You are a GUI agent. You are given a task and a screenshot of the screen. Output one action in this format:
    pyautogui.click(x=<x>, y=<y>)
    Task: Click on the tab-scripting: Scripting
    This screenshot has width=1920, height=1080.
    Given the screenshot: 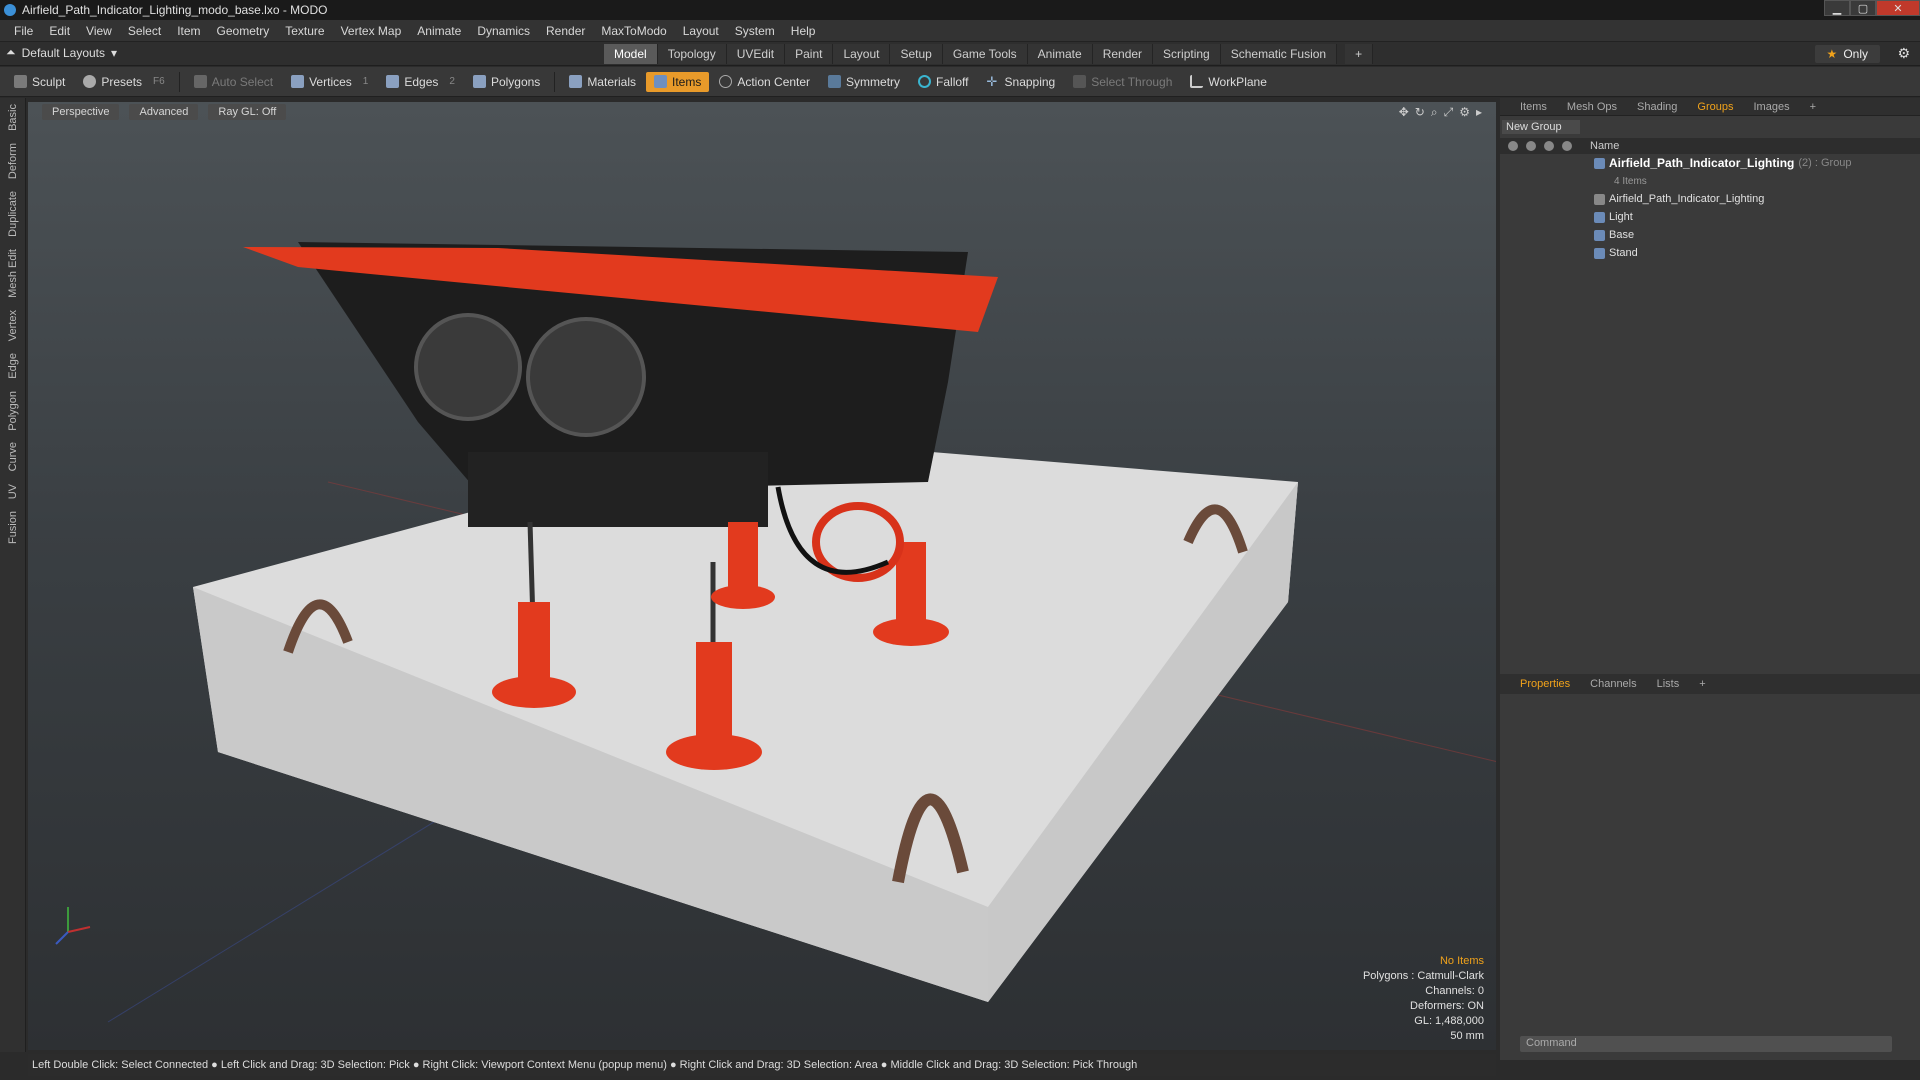 What is the action you would take?
    pyautogui.click(x=1187, y=54)
    